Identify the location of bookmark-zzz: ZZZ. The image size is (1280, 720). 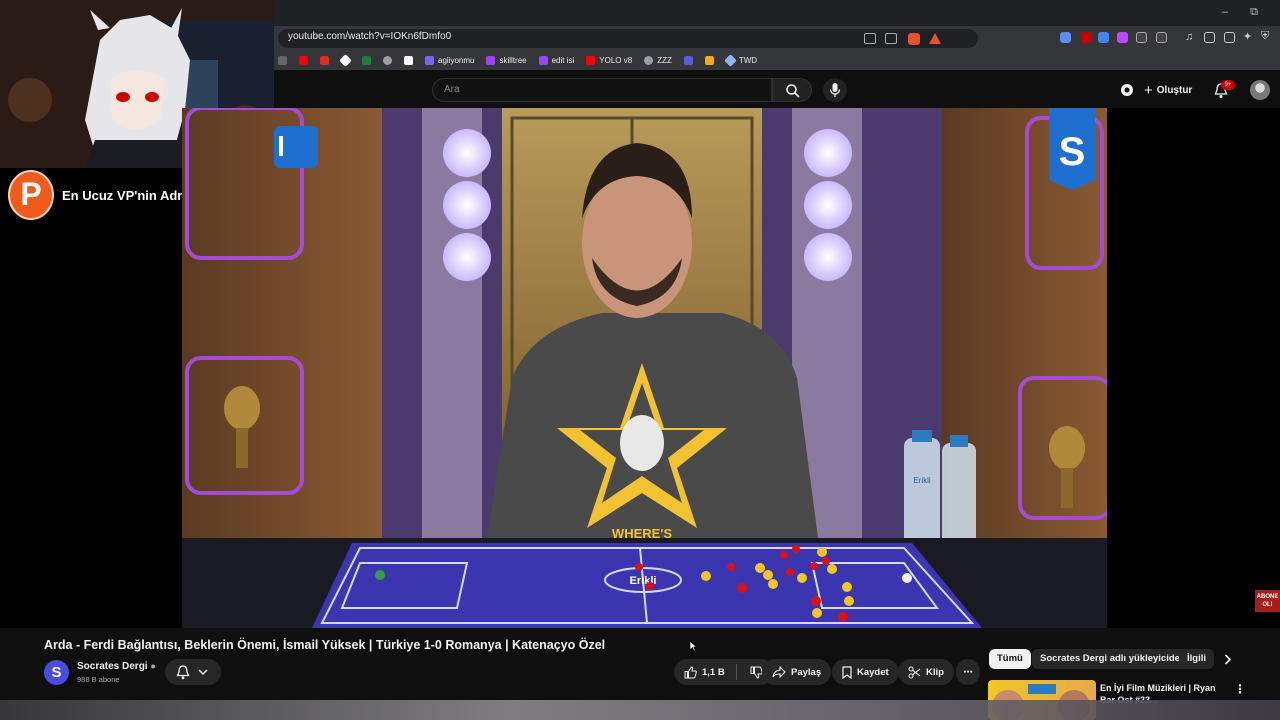
(658, 60).